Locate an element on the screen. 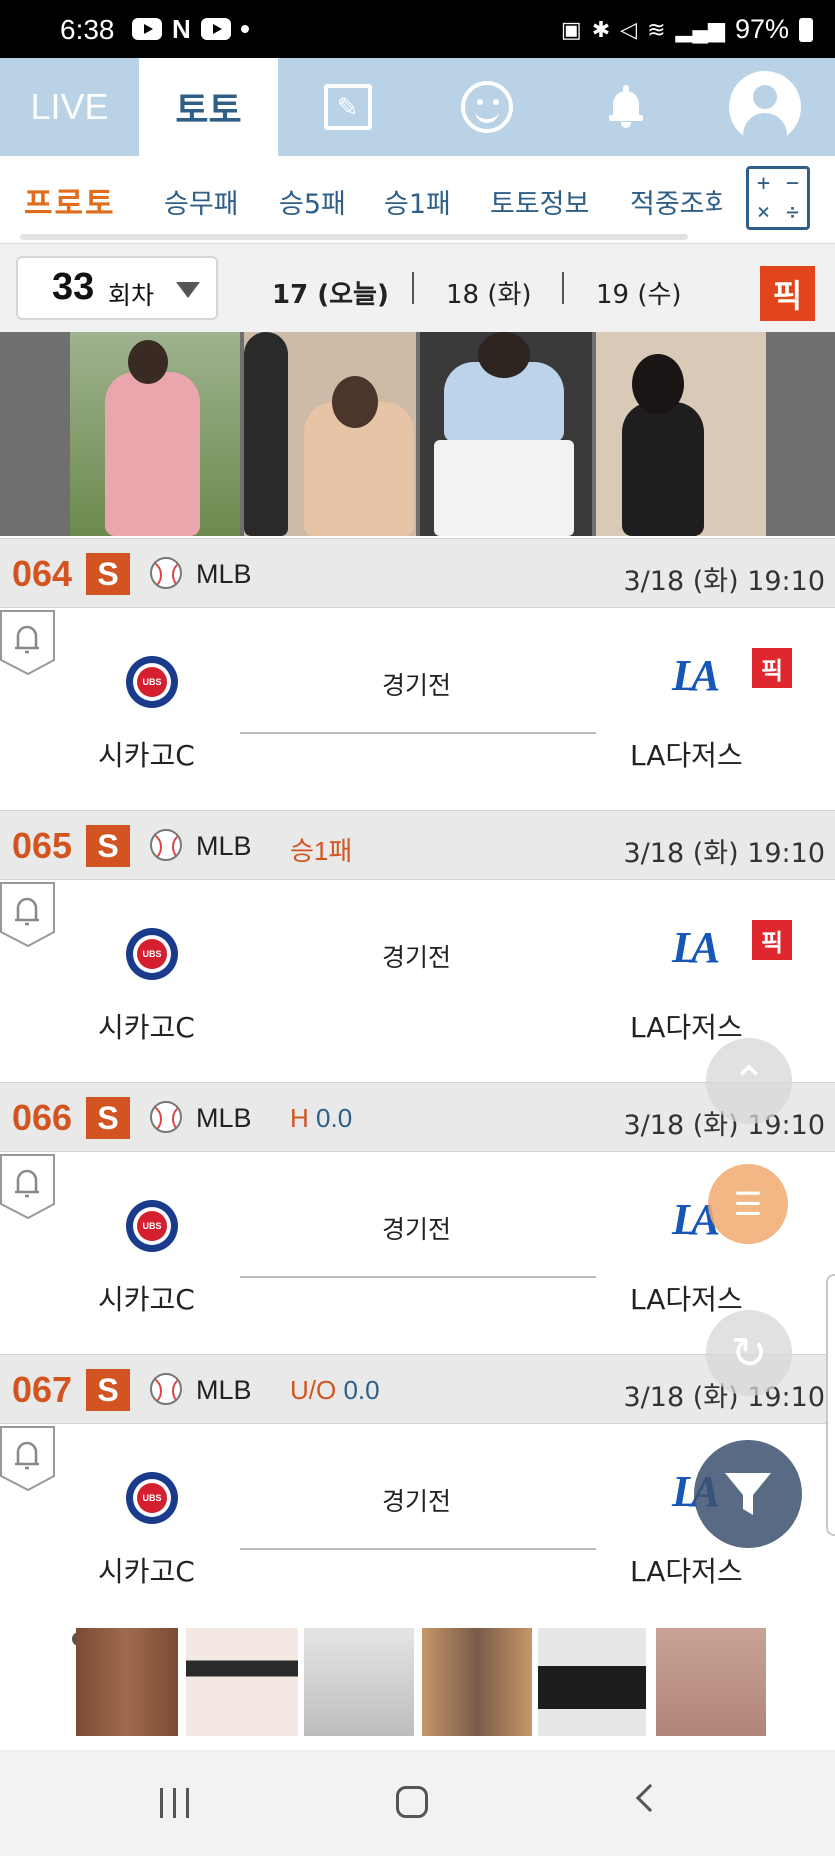  banner-ad is located at coordinates (417, 434).